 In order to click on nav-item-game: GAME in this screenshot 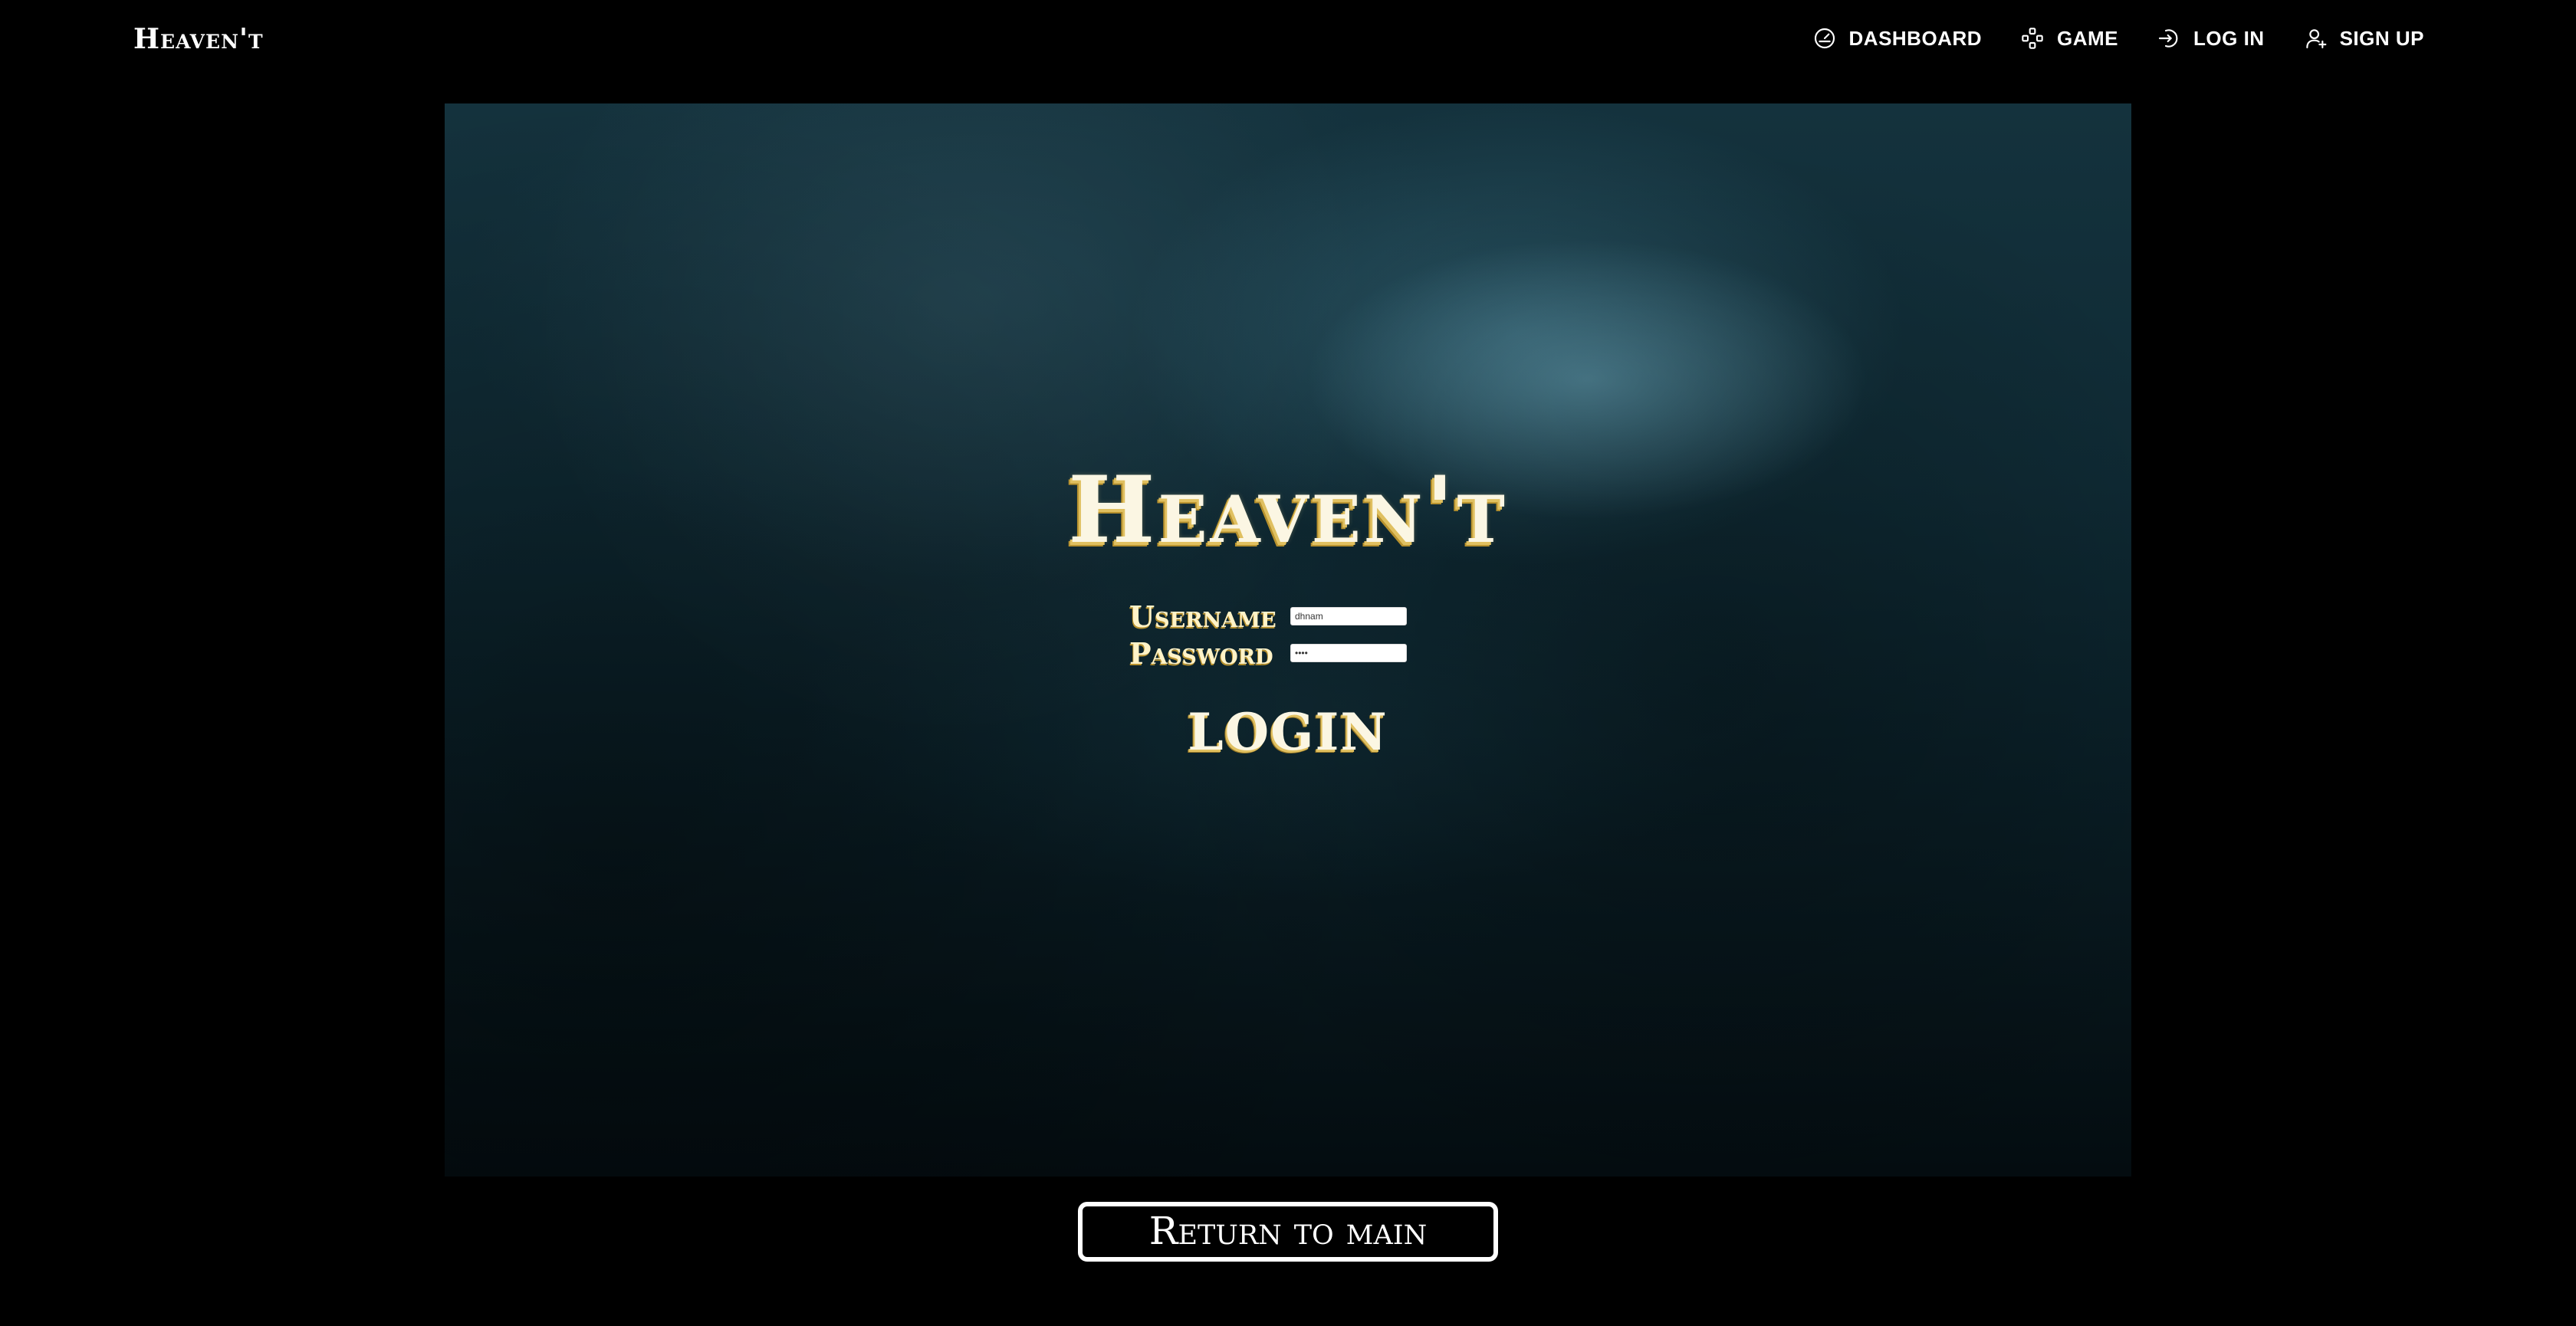, I will do `click(2069, 39)`.